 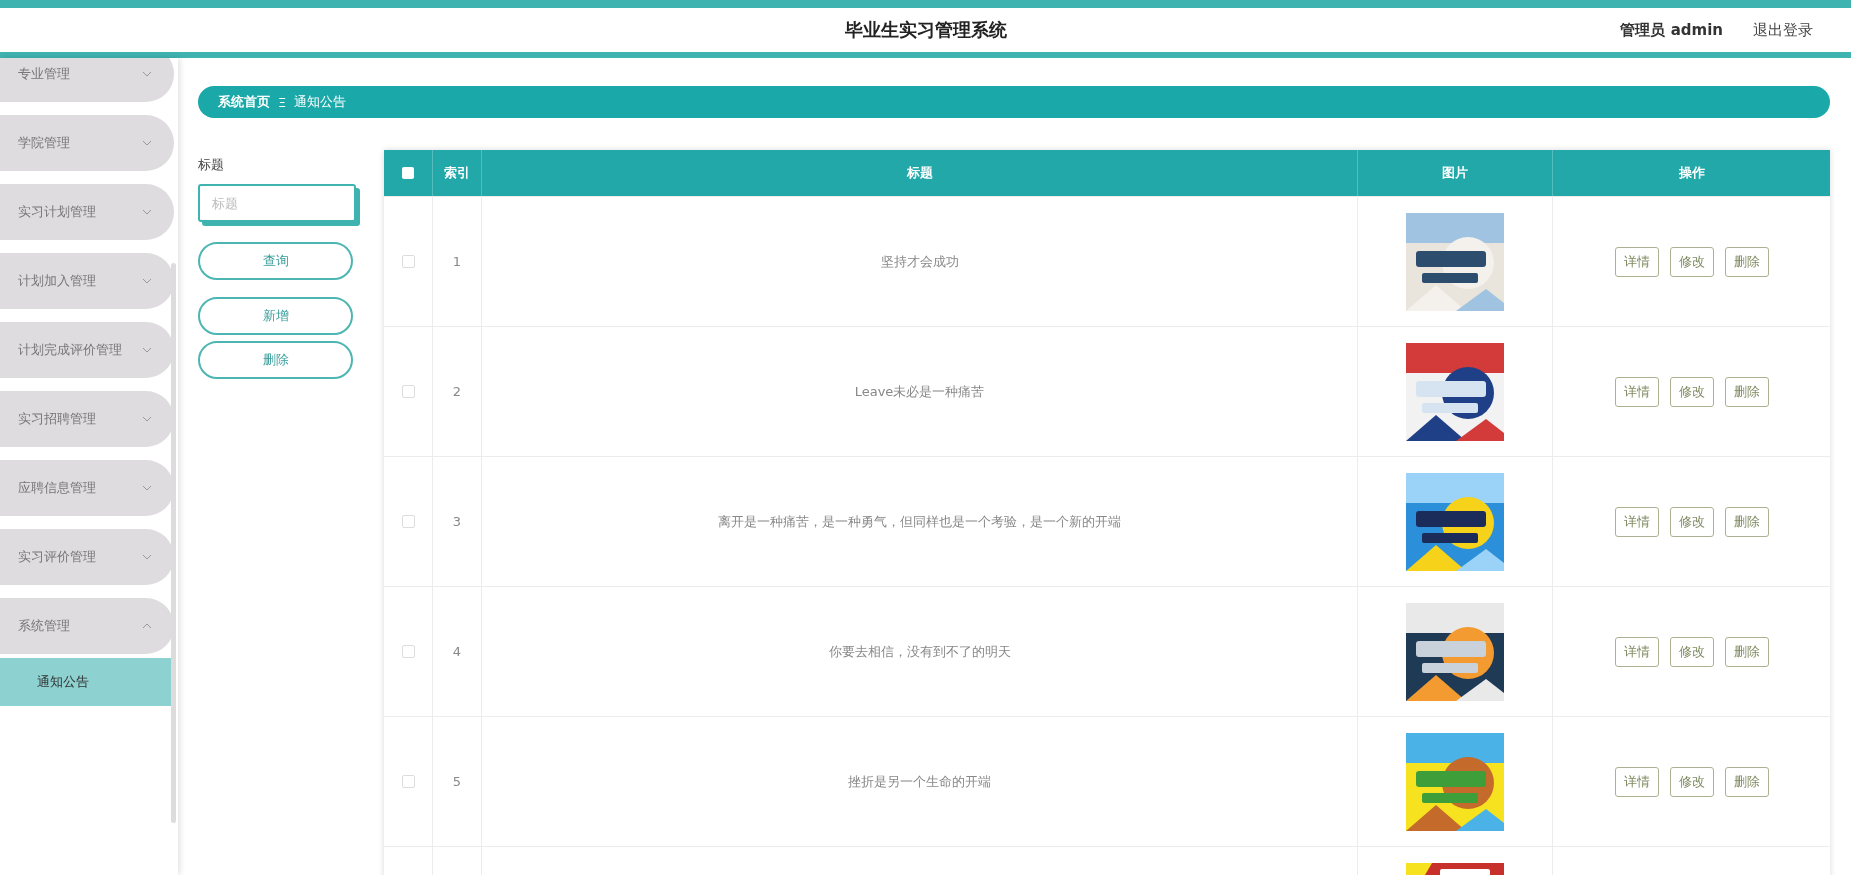 I want to click on table-cell: 你要去相信，没有到不了的明天, so click(x=920, y=651).